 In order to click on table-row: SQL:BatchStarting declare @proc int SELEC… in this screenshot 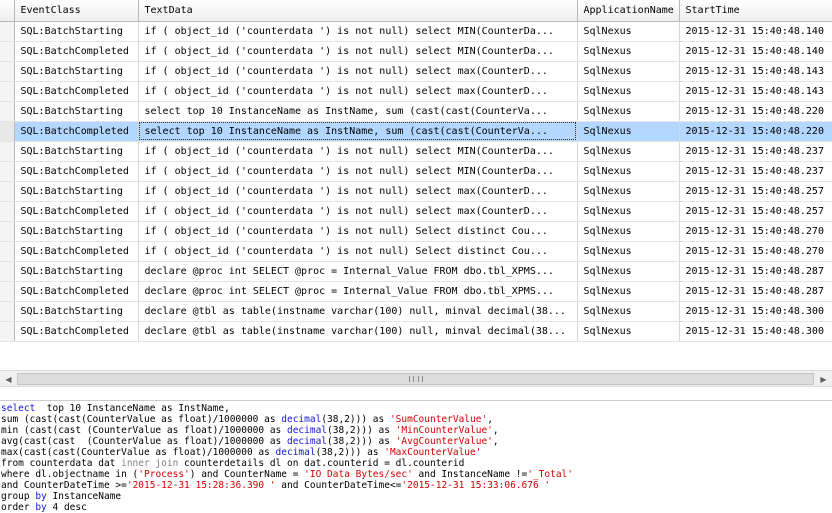, I will do `click(416, 271)`.